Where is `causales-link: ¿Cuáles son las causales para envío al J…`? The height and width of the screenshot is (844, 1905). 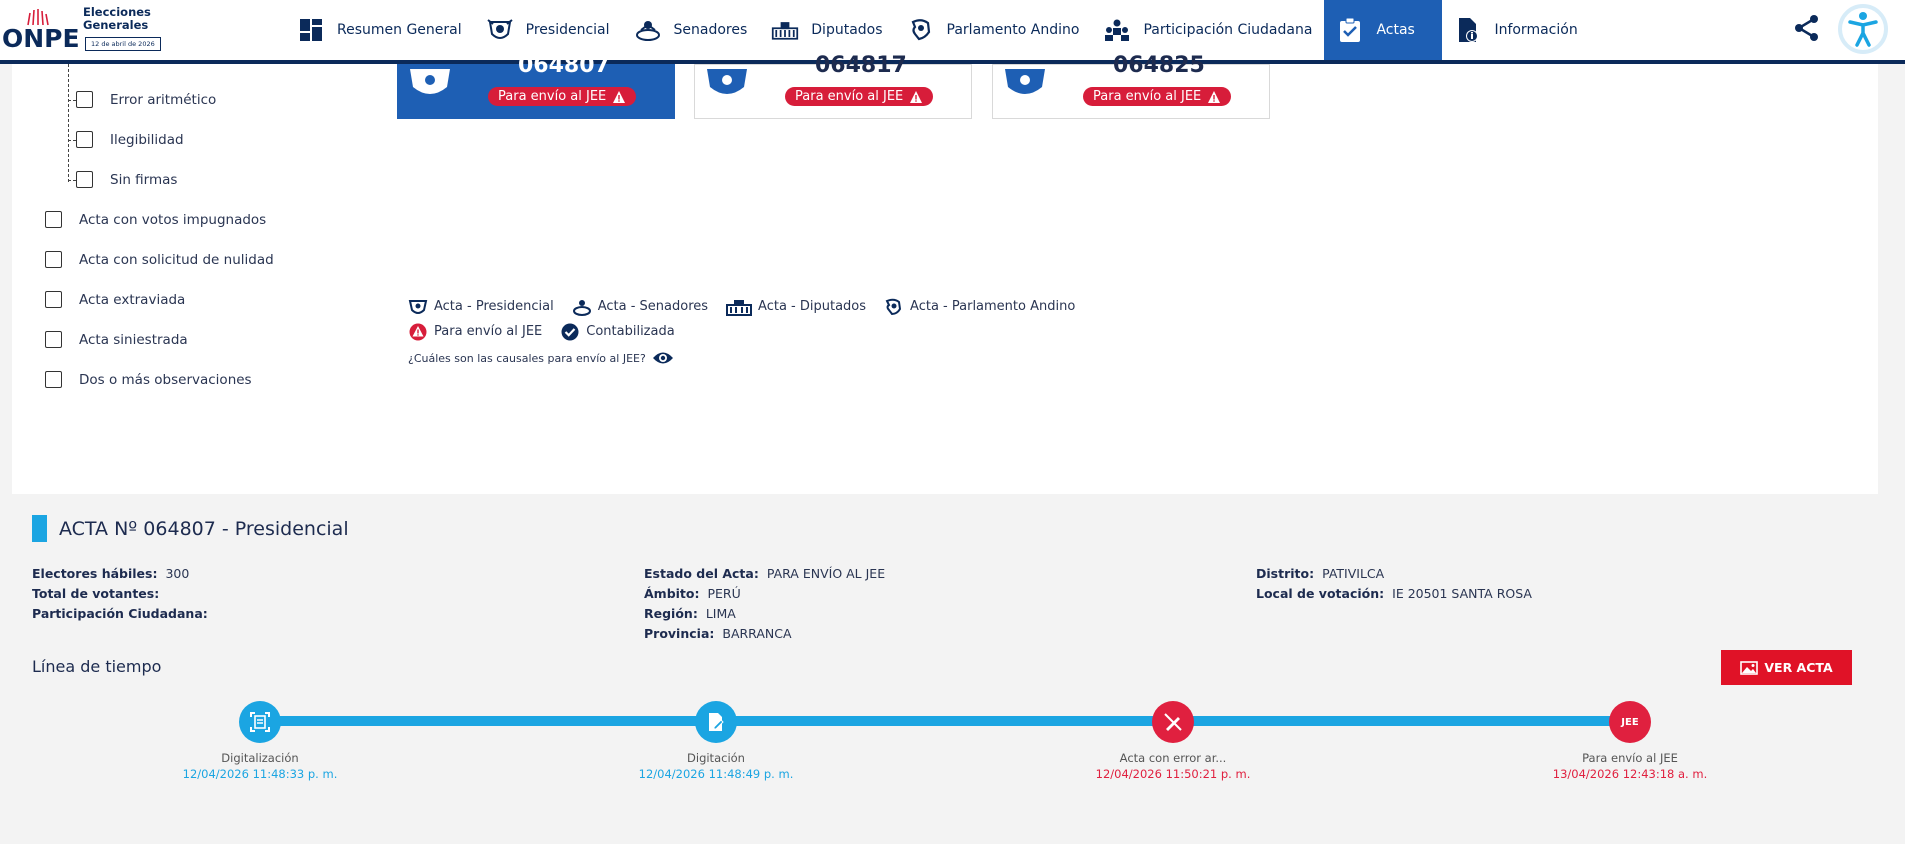 causales-link: ¿Cuáles son las causales para envío al J… is located at coordinates (741, 358).